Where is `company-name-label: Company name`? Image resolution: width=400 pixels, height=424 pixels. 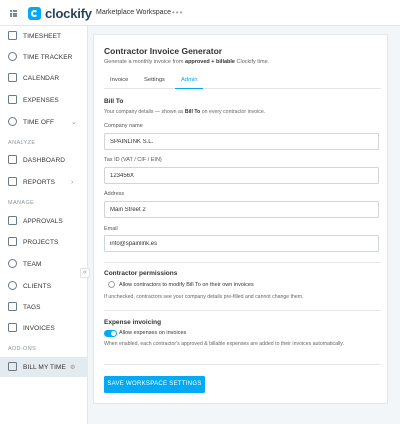 company-name-label: Company name is located at coordinates (123, 126).